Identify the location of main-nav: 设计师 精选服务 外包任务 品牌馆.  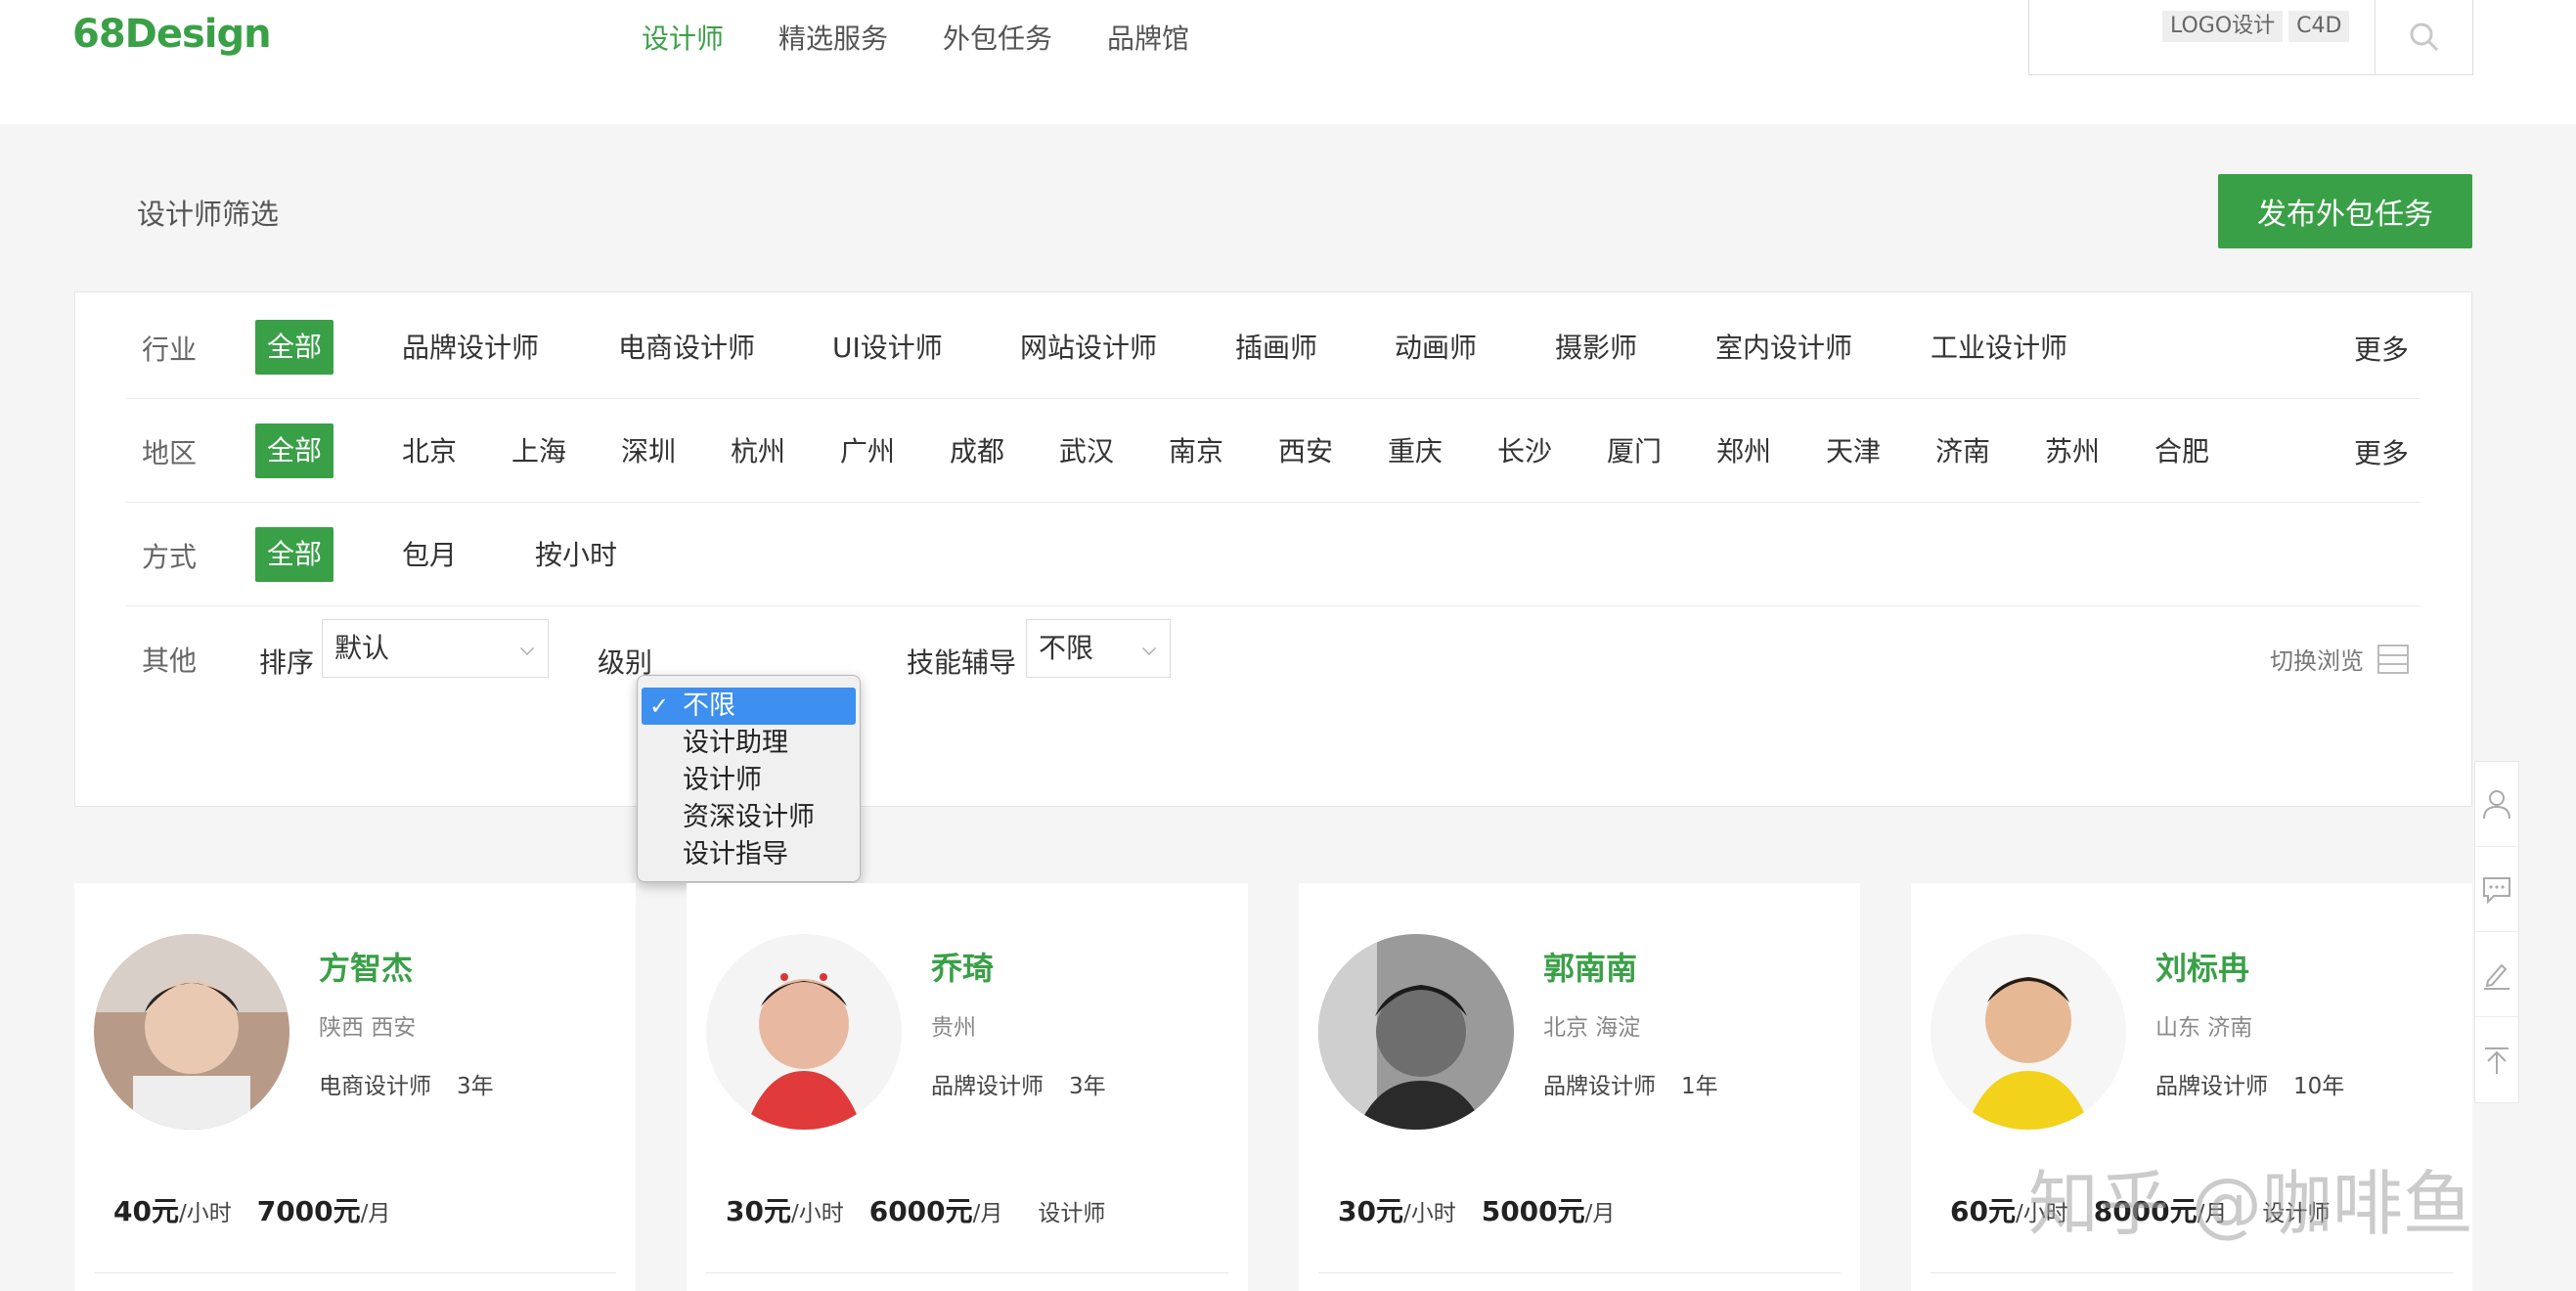
(943, 40).